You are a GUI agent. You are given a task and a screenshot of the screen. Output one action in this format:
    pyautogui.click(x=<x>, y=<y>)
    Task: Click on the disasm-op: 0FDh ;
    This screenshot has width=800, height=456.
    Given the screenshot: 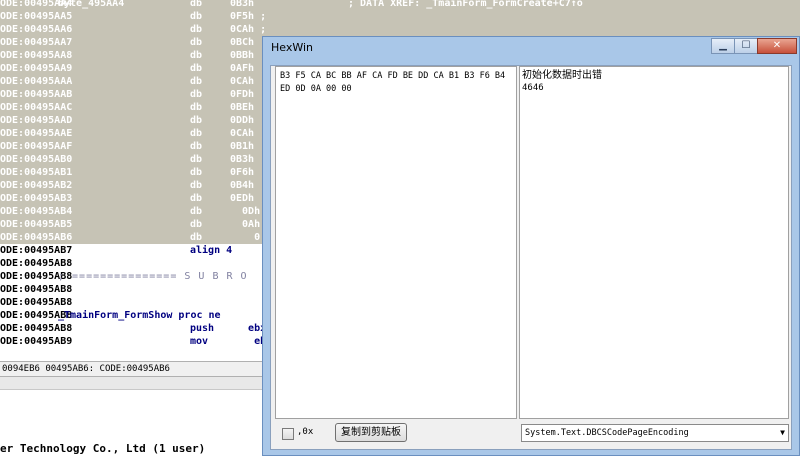 What is the action you would take?
    pyautogui.click(x=248, y=94)
    